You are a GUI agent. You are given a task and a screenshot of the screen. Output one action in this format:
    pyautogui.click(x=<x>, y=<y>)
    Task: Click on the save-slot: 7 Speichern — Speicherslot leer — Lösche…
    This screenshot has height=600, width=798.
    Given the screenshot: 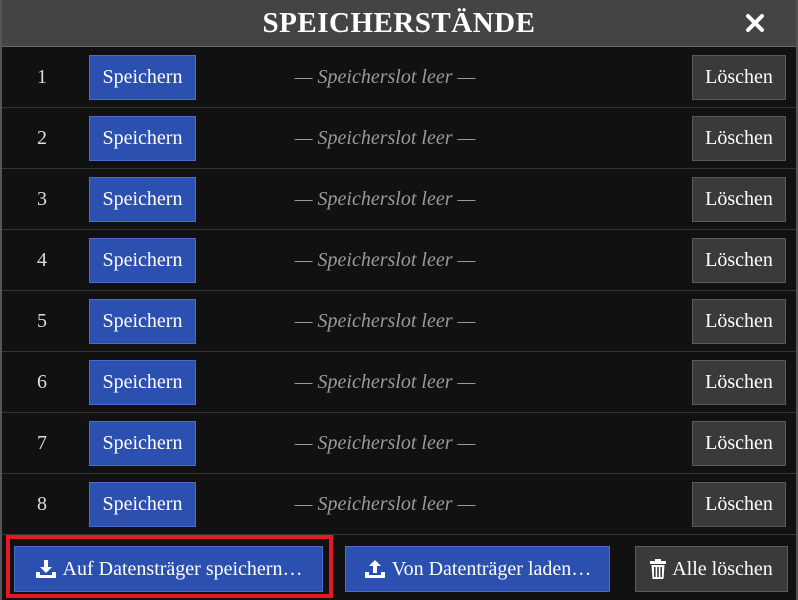 What is the action you would take?
    pyautogui.click(x=399, y=443)
    